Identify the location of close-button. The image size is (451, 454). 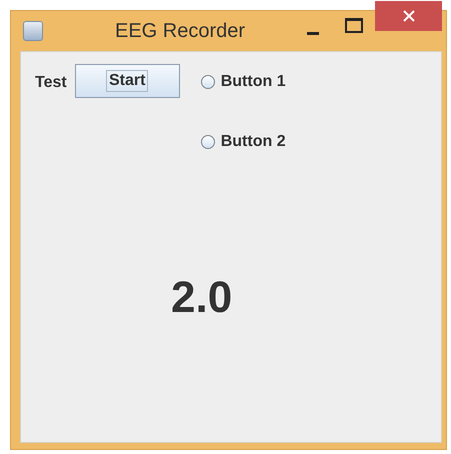
(408, 16).